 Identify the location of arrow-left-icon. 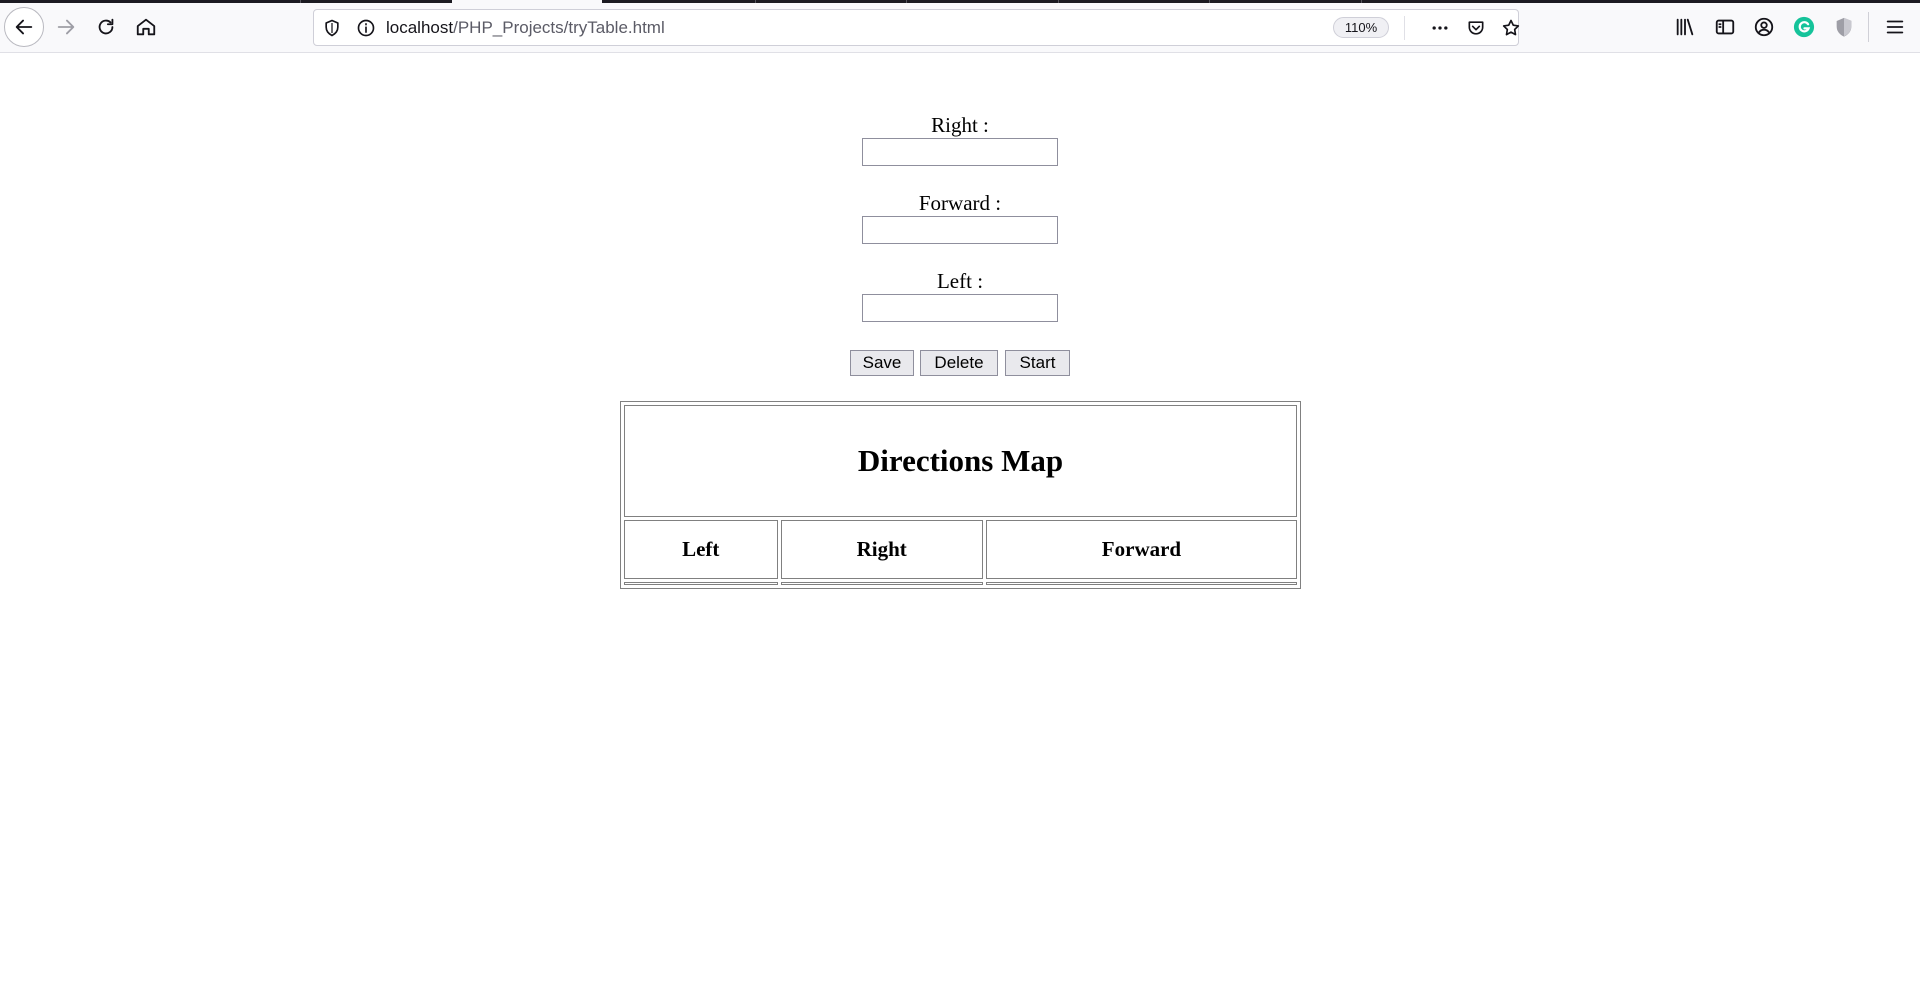
(24, 27).